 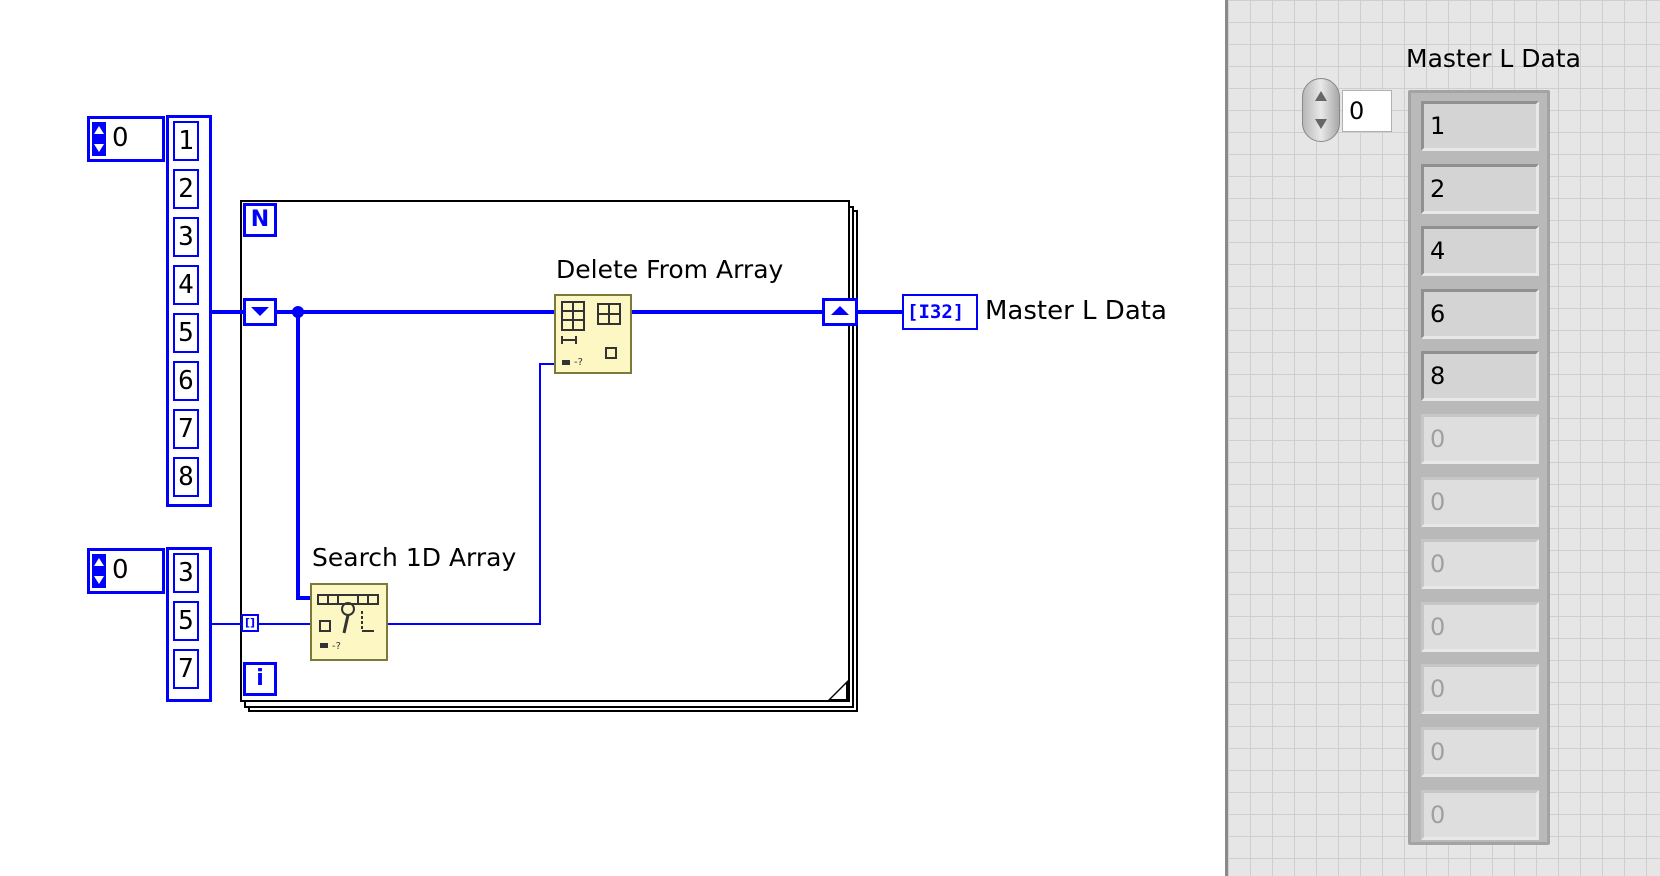 I want to click on array-constant-1: 1 2 3 4 5 6 7 8, so click(x=189, y=311).